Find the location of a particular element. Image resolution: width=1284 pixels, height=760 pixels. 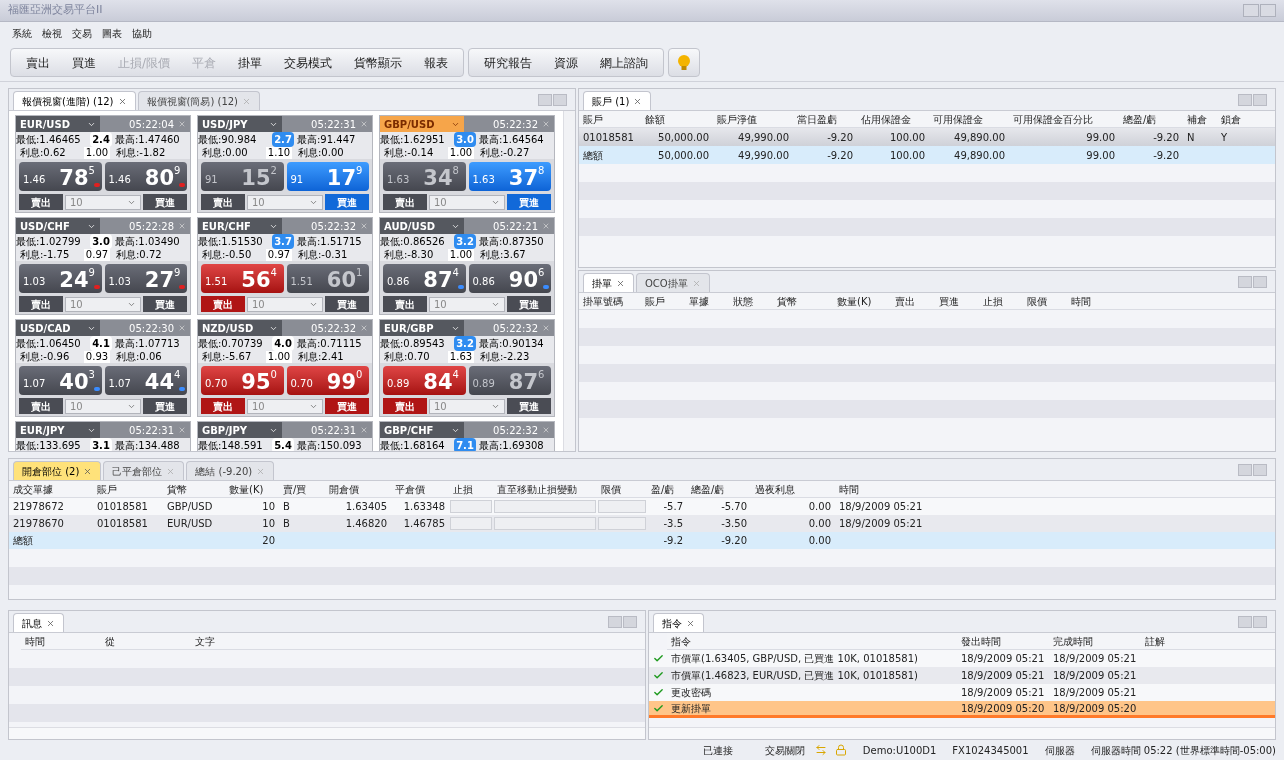

column-header: 補倉 is located at coordinates (1197, 119).